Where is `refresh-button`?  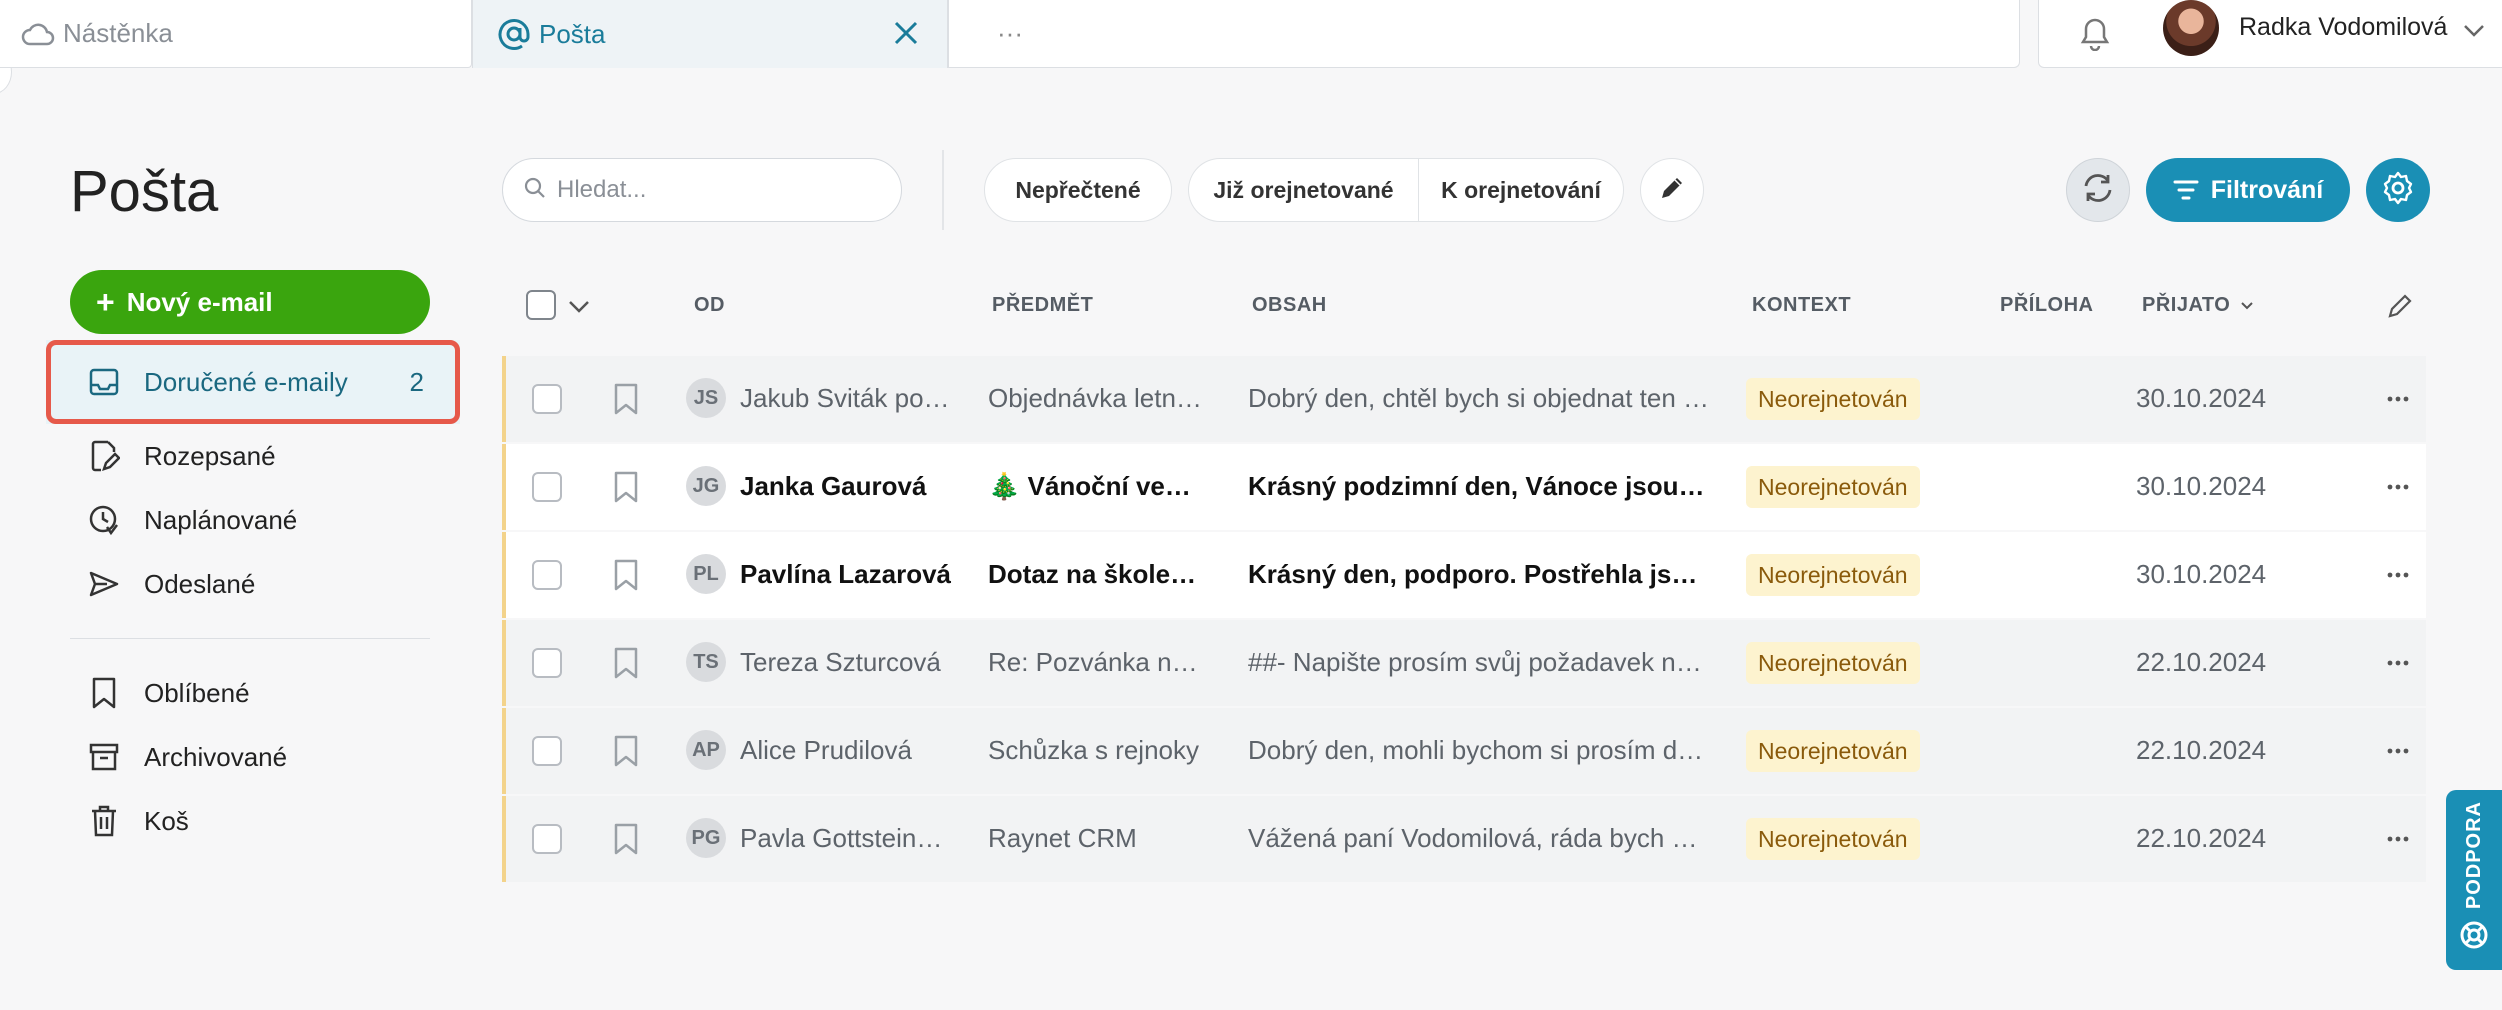 refresh-button is located at coordinates (2098, 190).